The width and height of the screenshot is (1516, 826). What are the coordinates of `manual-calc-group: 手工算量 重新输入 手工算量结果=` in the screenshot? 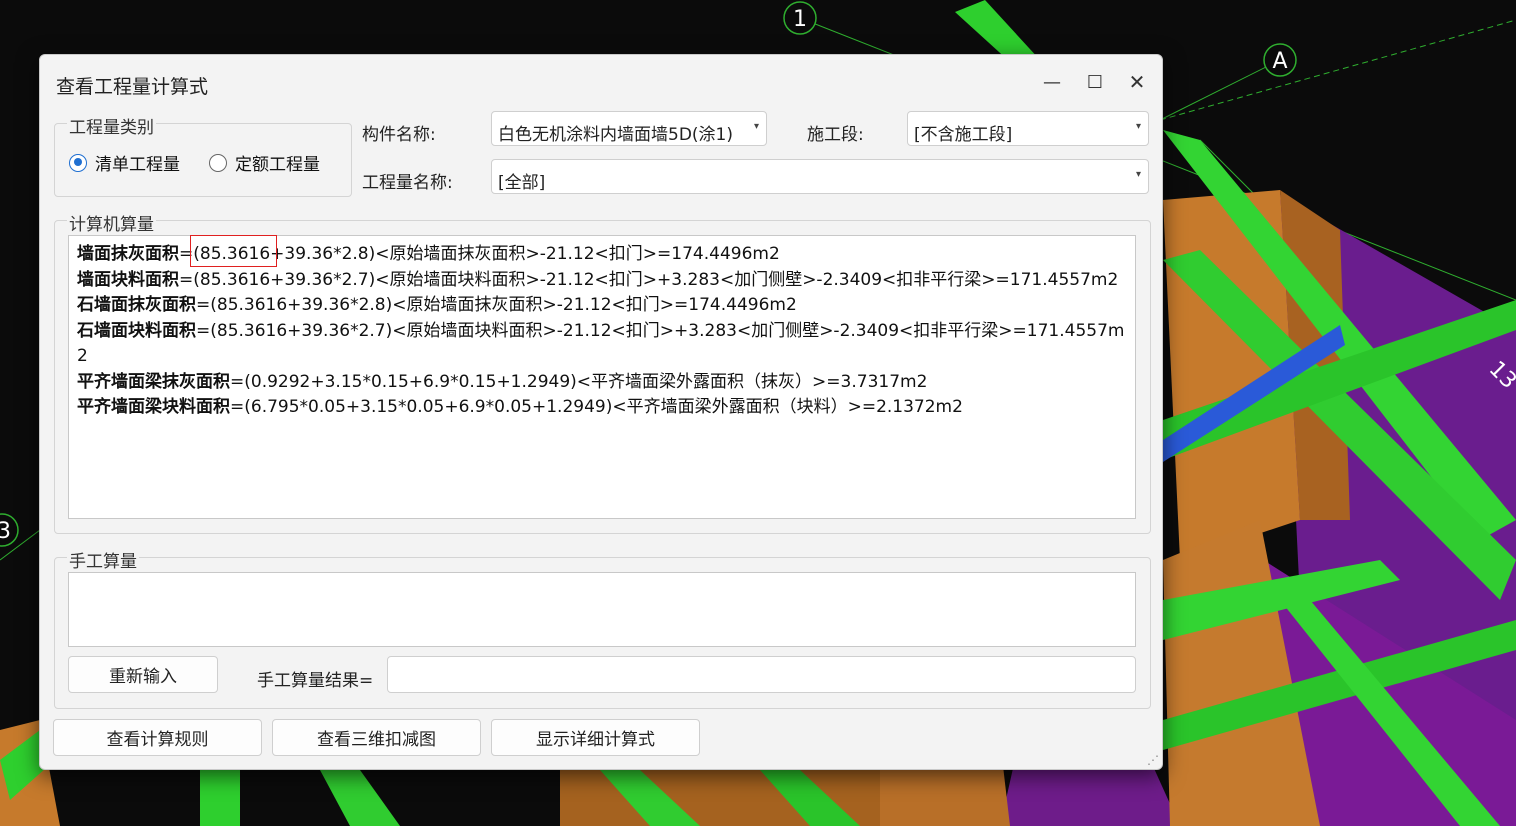 It's located at (602, 628).